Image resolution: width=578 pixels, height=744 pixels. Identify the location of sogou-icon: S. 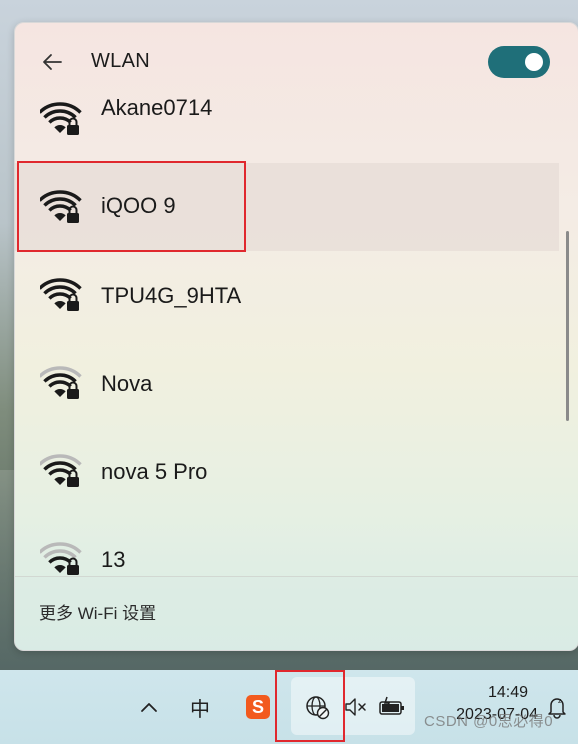
(258, 707).